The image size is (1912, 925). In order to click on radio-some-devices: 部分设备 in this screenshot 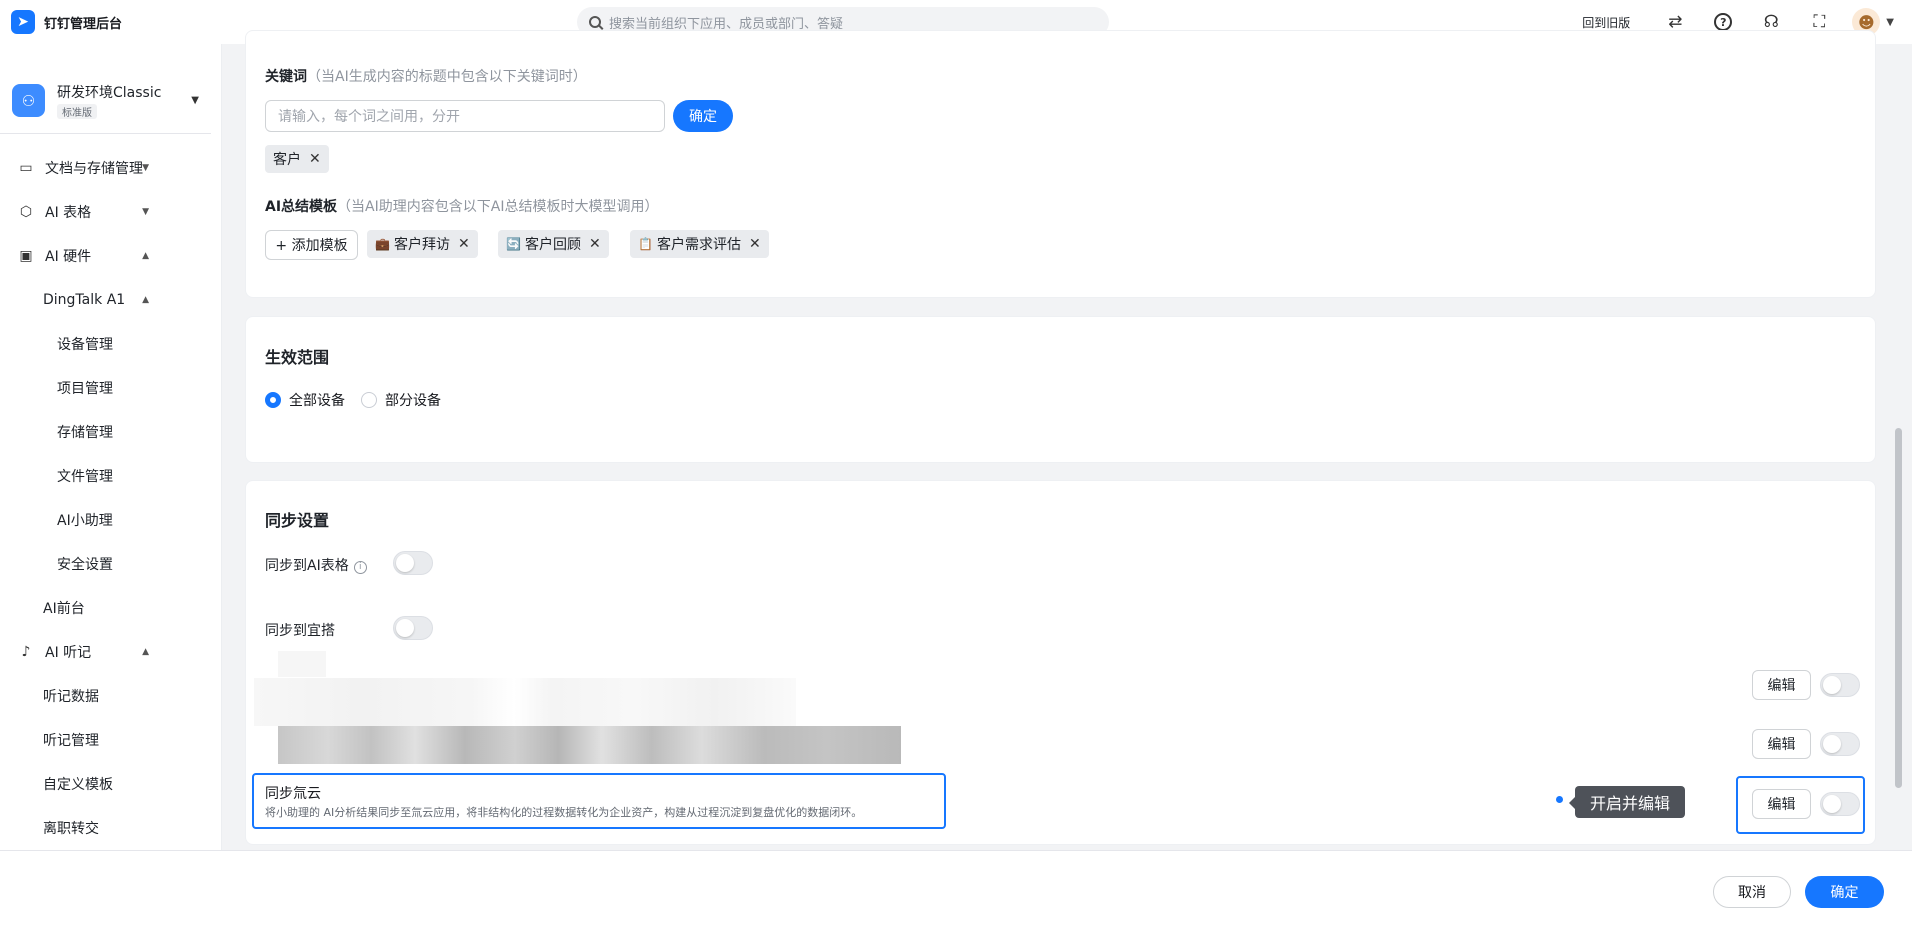, I will do `click(401, 400)`.